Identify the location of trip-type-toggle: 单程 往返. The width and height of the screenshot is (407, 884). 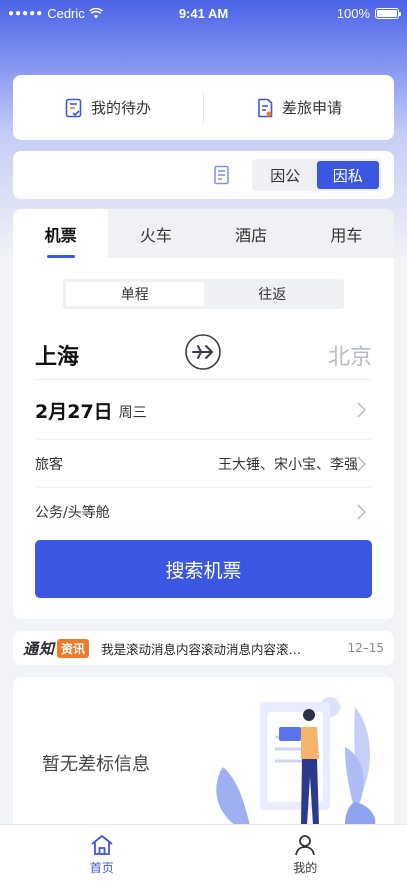
(203, 294).